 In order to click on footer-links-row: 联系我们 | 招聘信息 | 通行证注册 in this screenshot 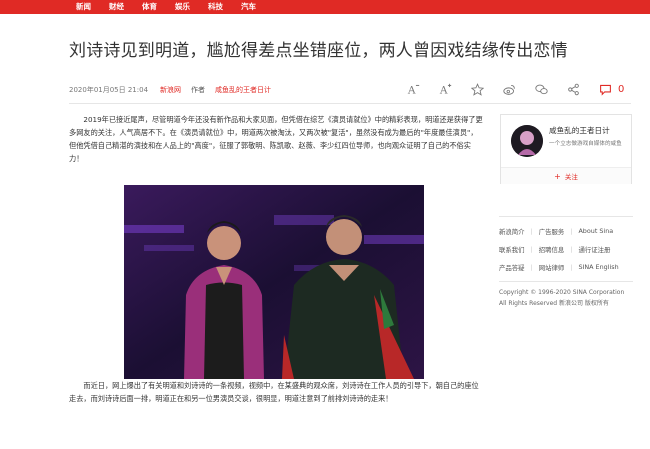, I will do `click(566, 249)`.